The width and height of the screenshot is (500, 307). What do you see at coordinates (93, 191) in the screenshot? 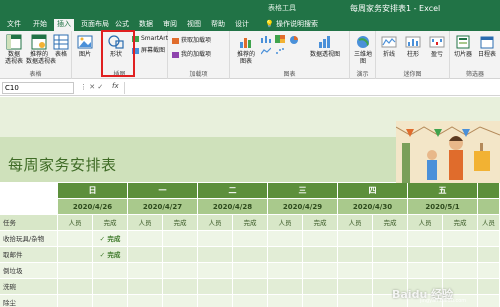
I see `day-header: 日` at bounding box center [93, 191].